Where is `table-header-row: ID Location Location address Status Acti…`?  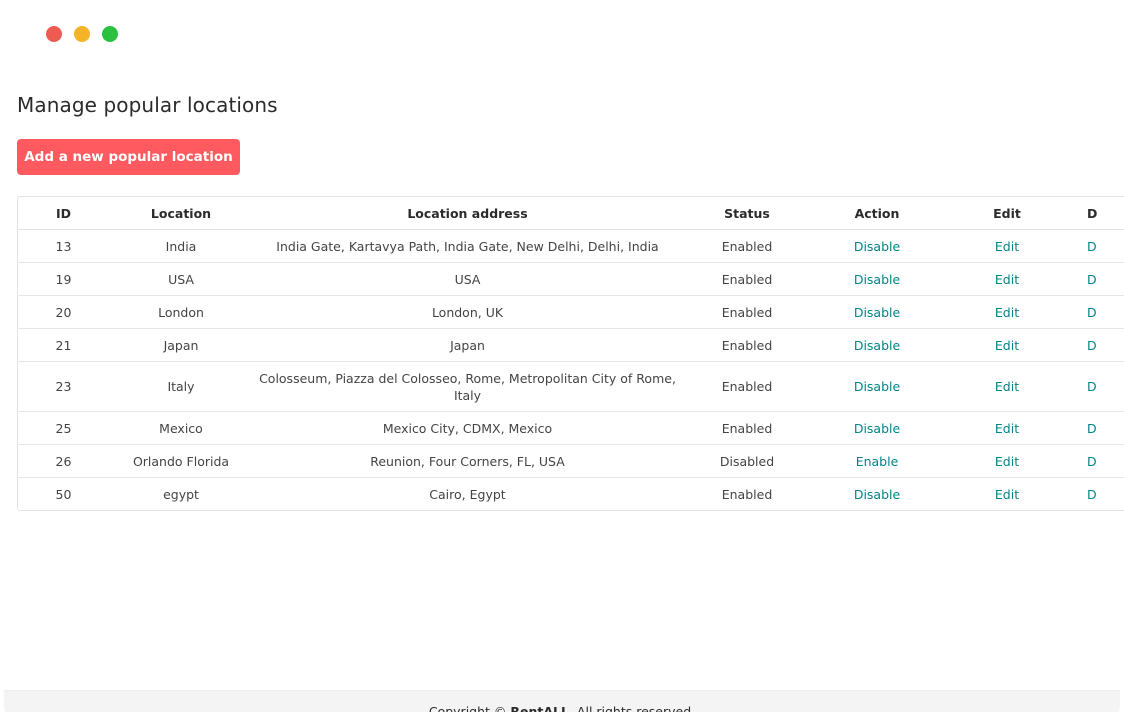 table-header-row: ID Location Location address Status Acti… is located at coordinates (571, 213).